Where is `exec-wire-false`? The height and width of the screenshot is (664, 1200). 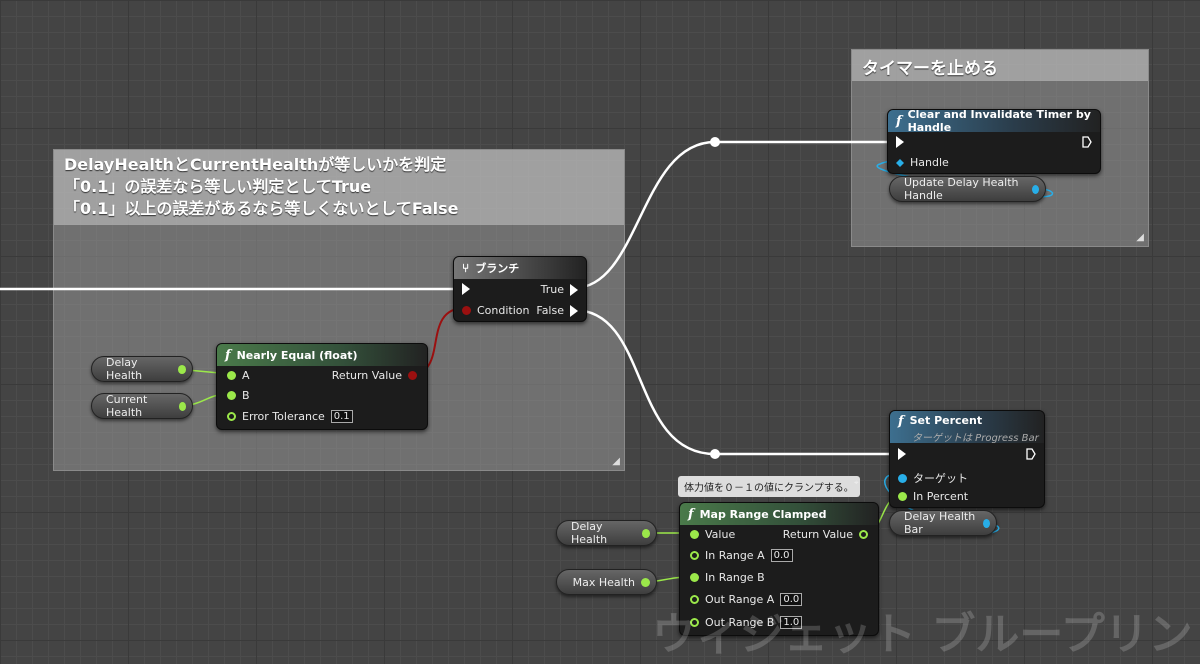
exec-wire-false is located at coordinates (736, 382).